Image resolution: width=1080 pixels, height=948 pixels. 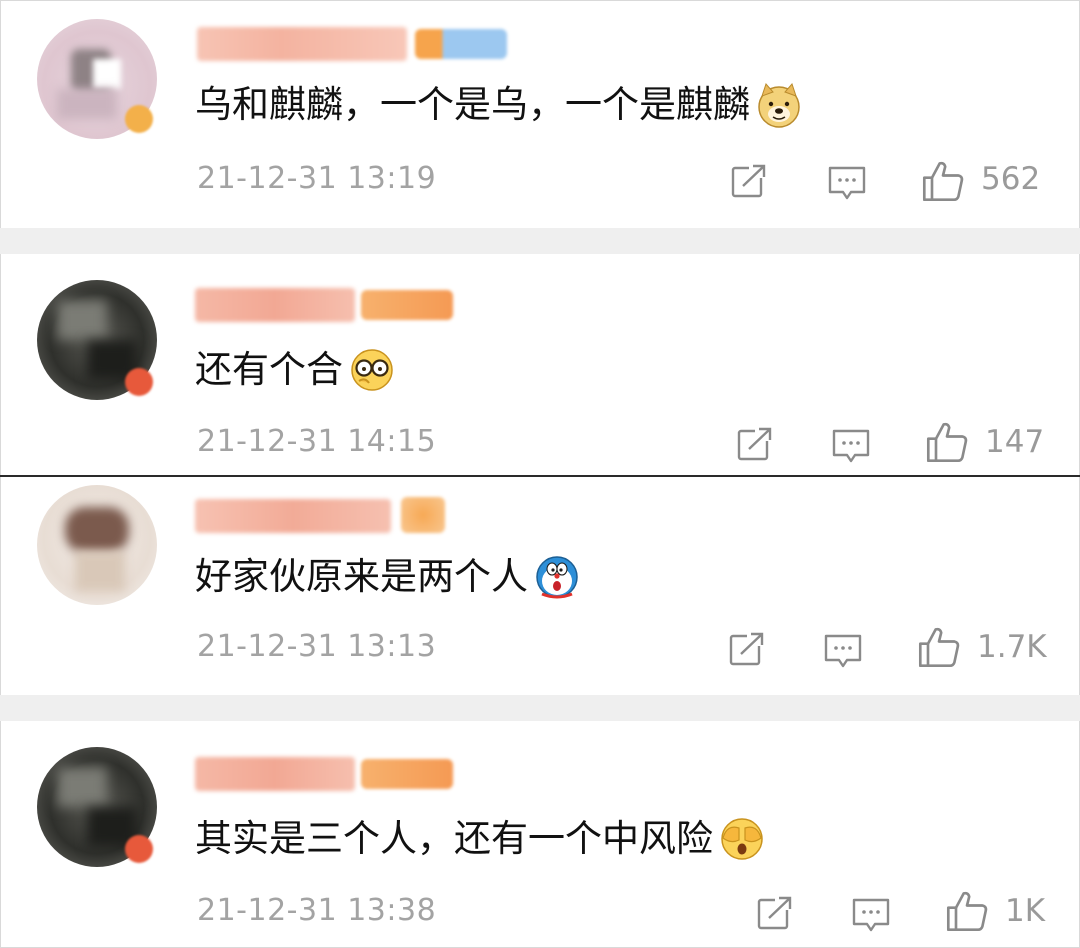 I want to click on comment-content: 还有个合, so click(x=295, y=370).